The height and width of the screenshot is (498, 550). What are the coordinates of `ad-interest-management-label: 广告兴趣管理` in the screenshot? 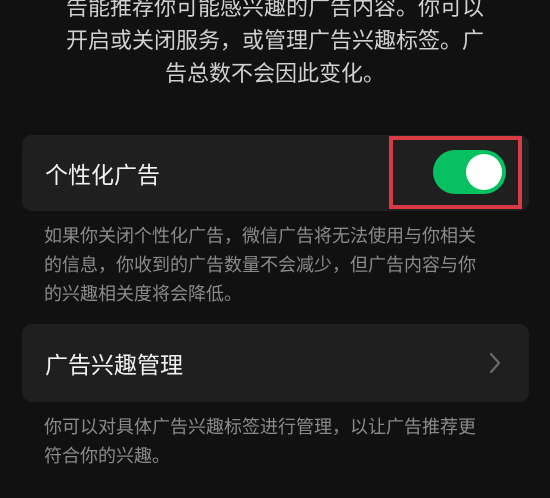 It's located at (114, 366).